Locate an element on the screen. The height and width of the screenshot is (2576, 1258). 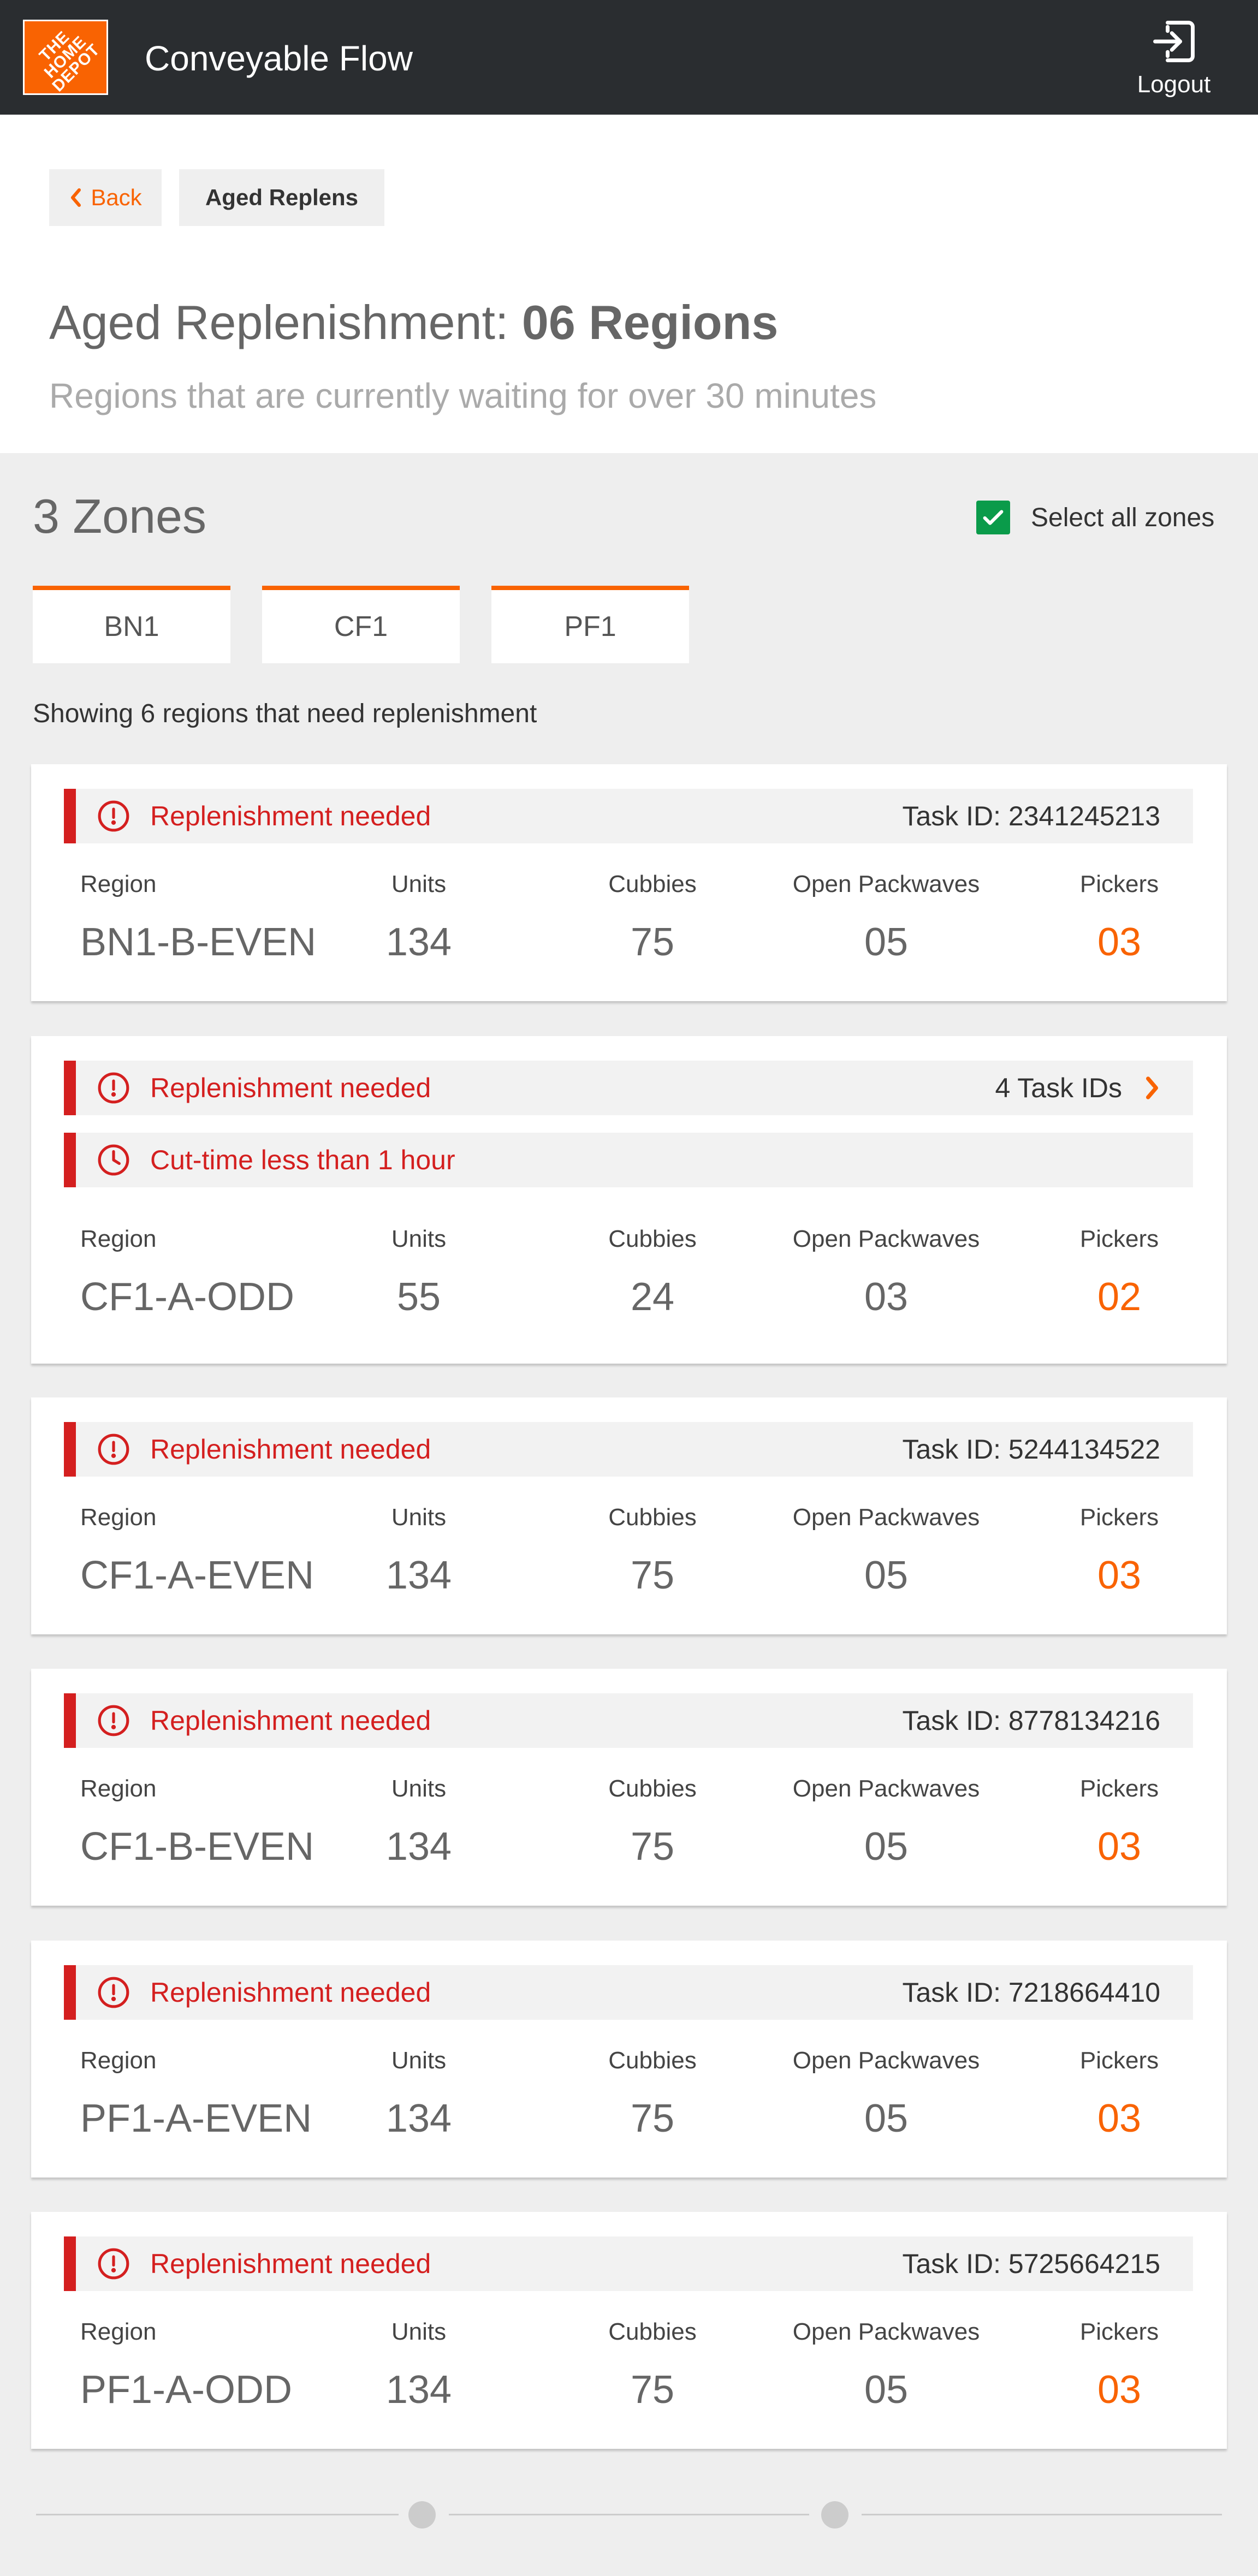
replenishment-alert: Replenishment needed Task ID: 8778134216 is located at coordinates (628, 1720).